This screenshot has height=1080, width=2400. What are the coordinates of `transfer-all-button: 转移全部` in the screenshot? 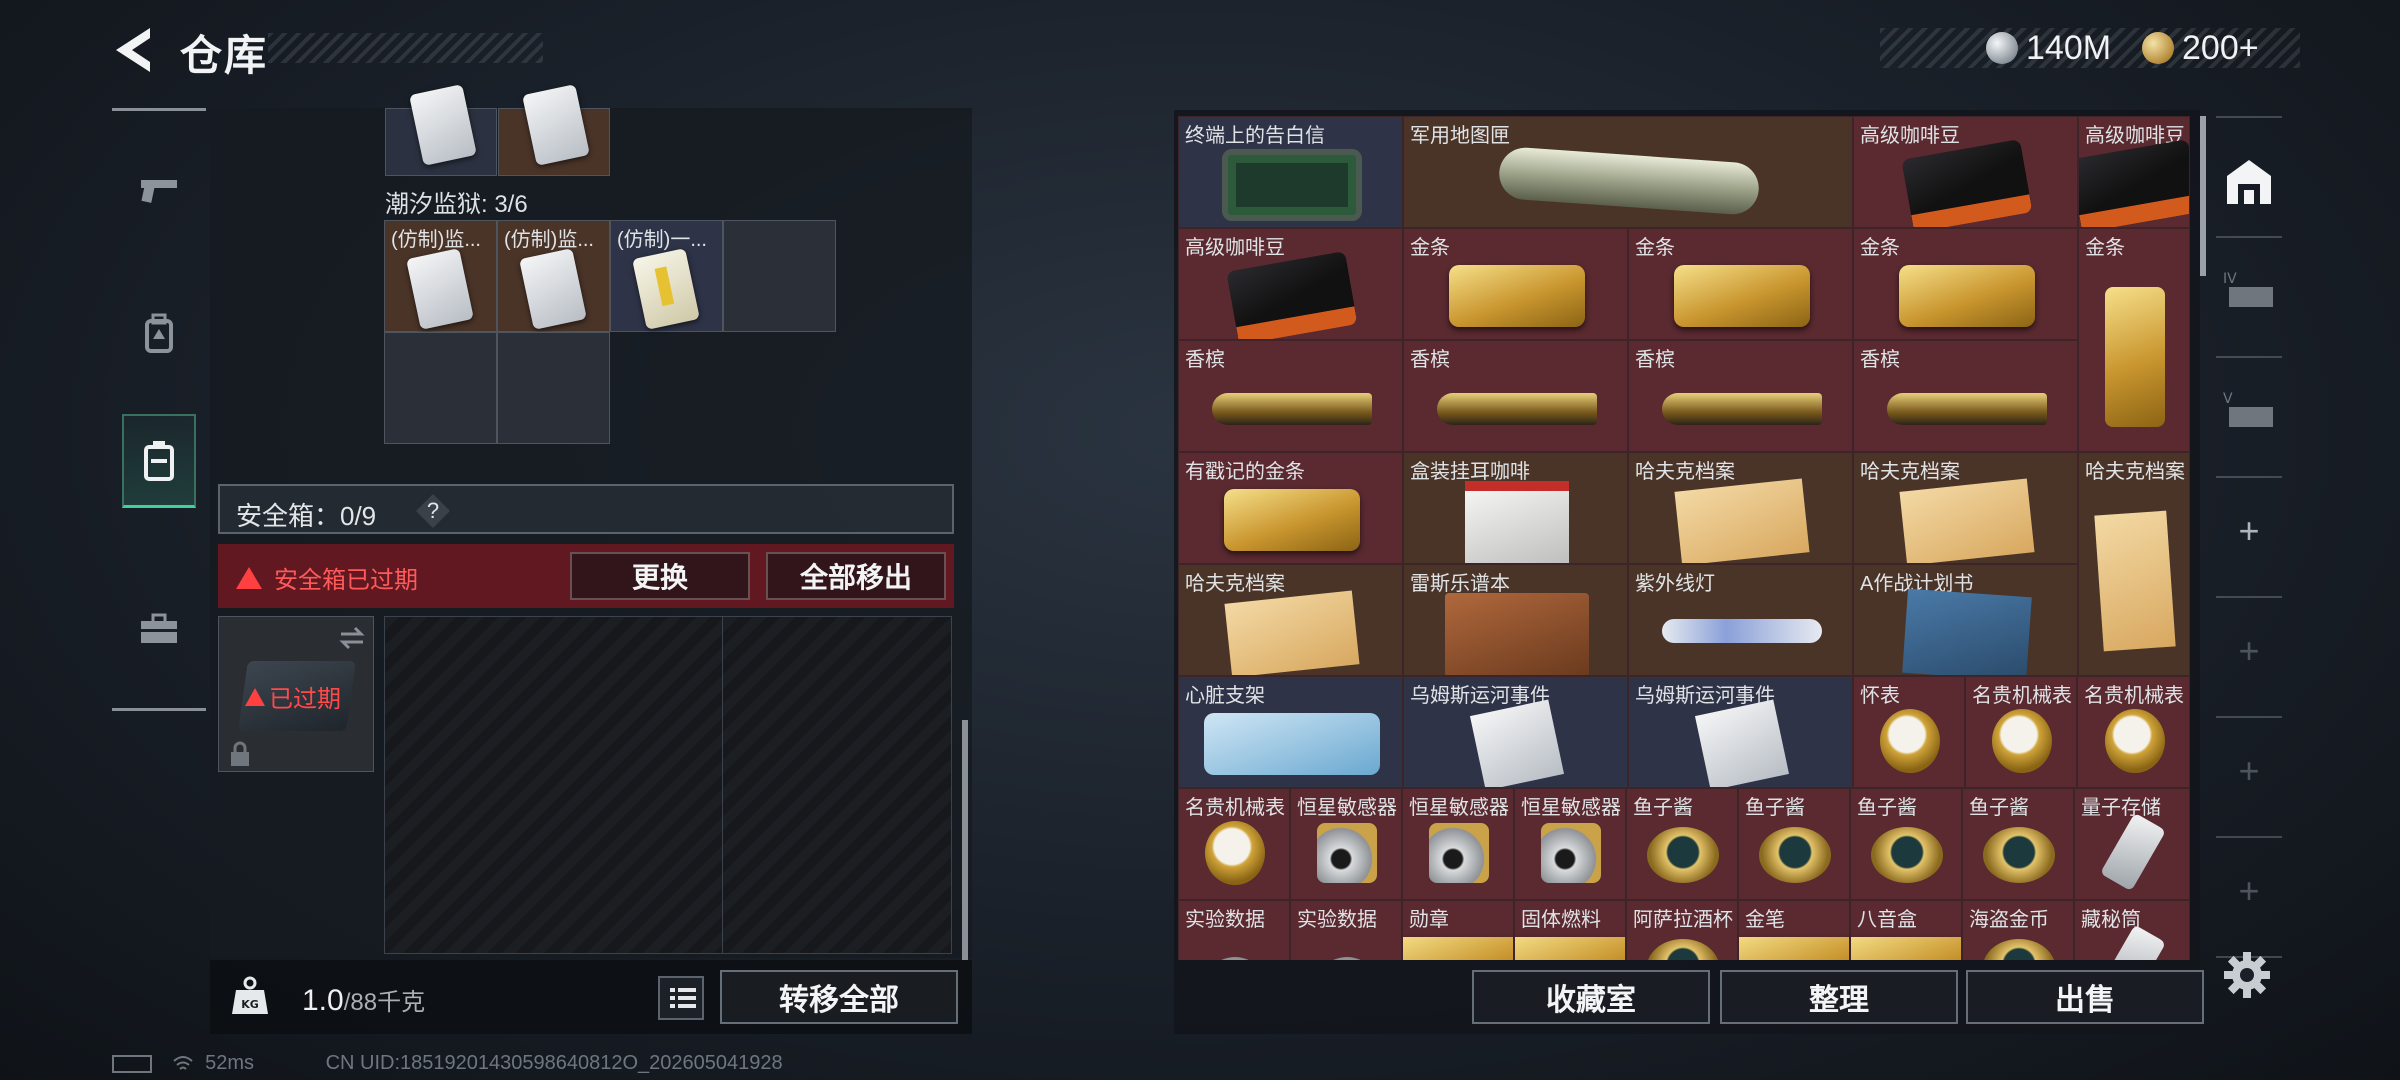 It's located at (839, 997).